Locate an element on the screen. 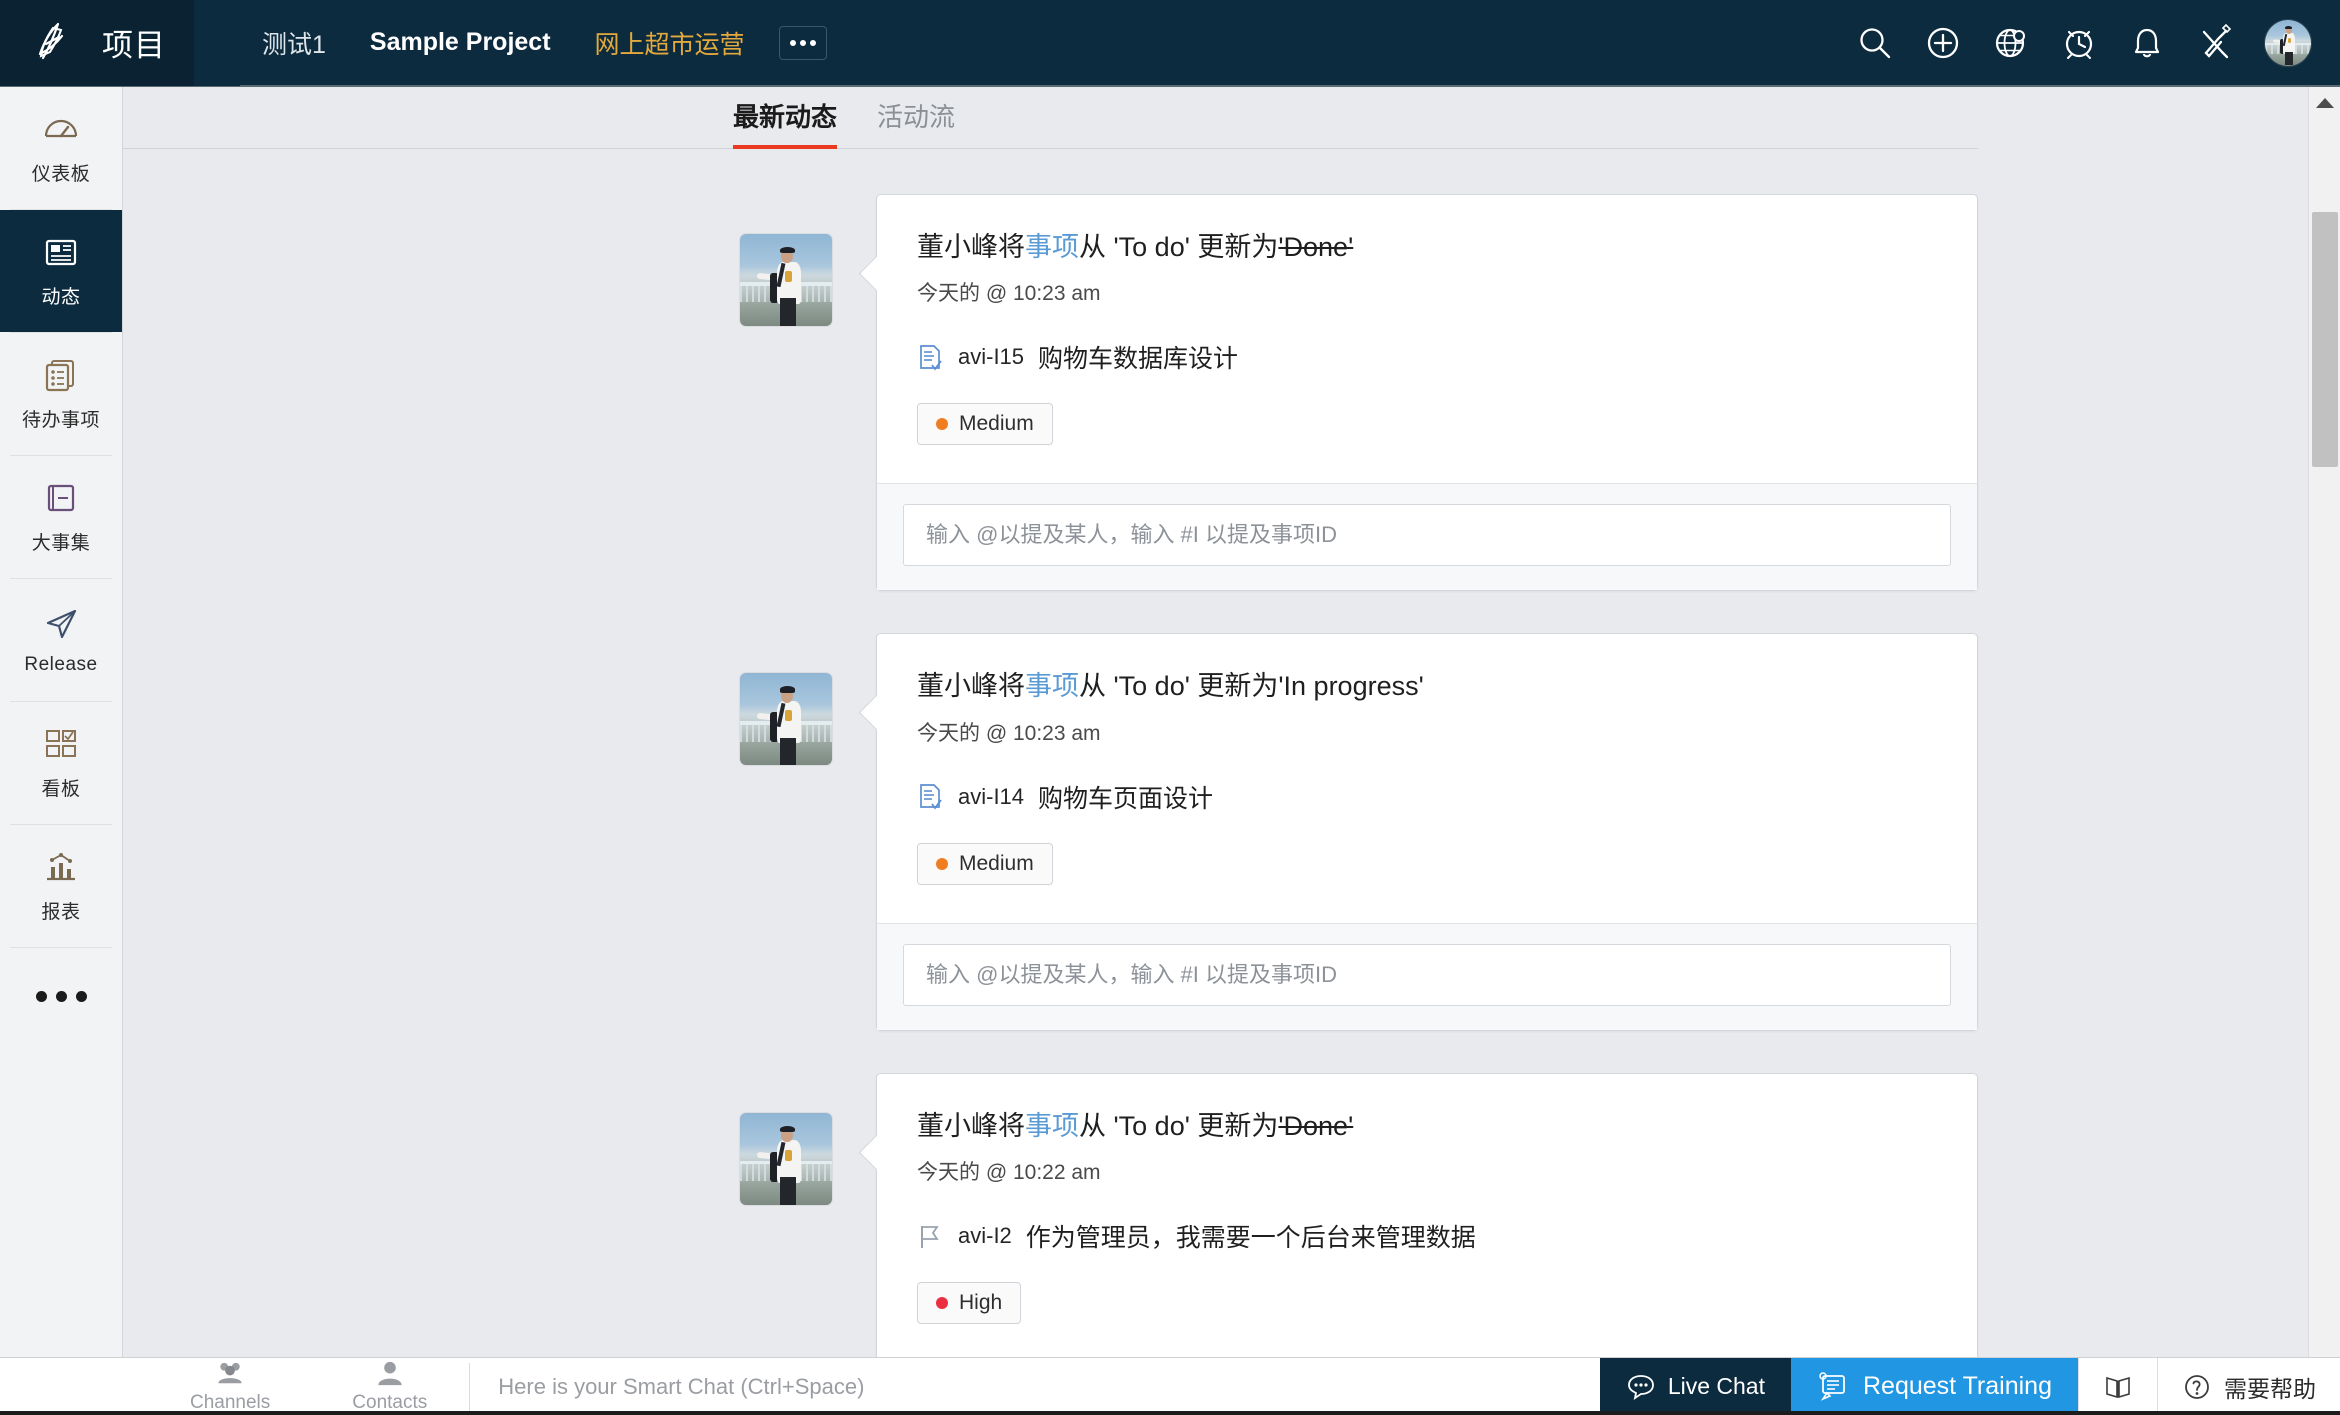 The width and height of the screenshot is (2340, 1415). sidebar-more-button is located at coordinates (61, 996).